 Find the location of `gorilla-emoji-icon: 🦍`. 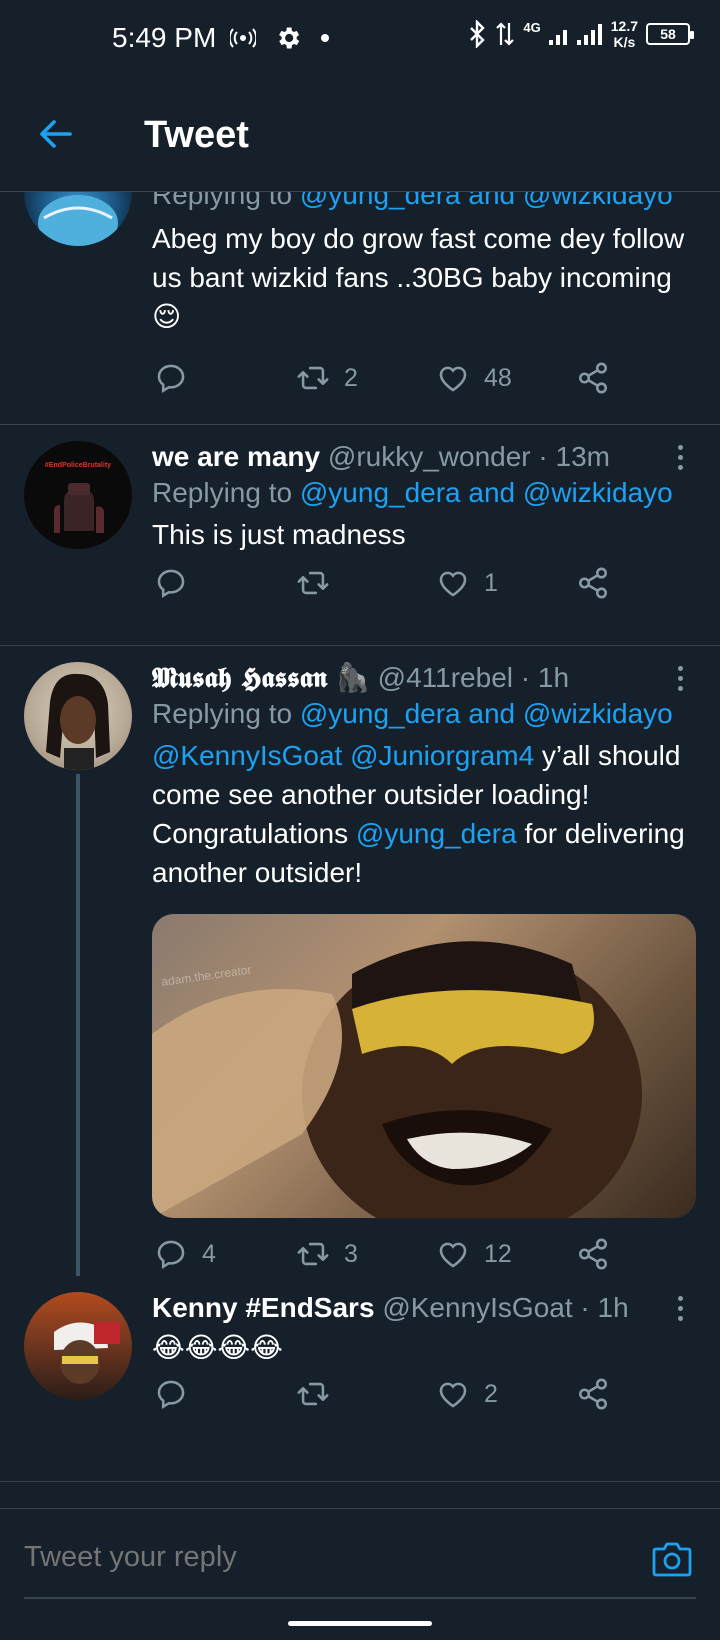

gorilla-emoji-icon: 🦍 is located at coordinates (352, 677).